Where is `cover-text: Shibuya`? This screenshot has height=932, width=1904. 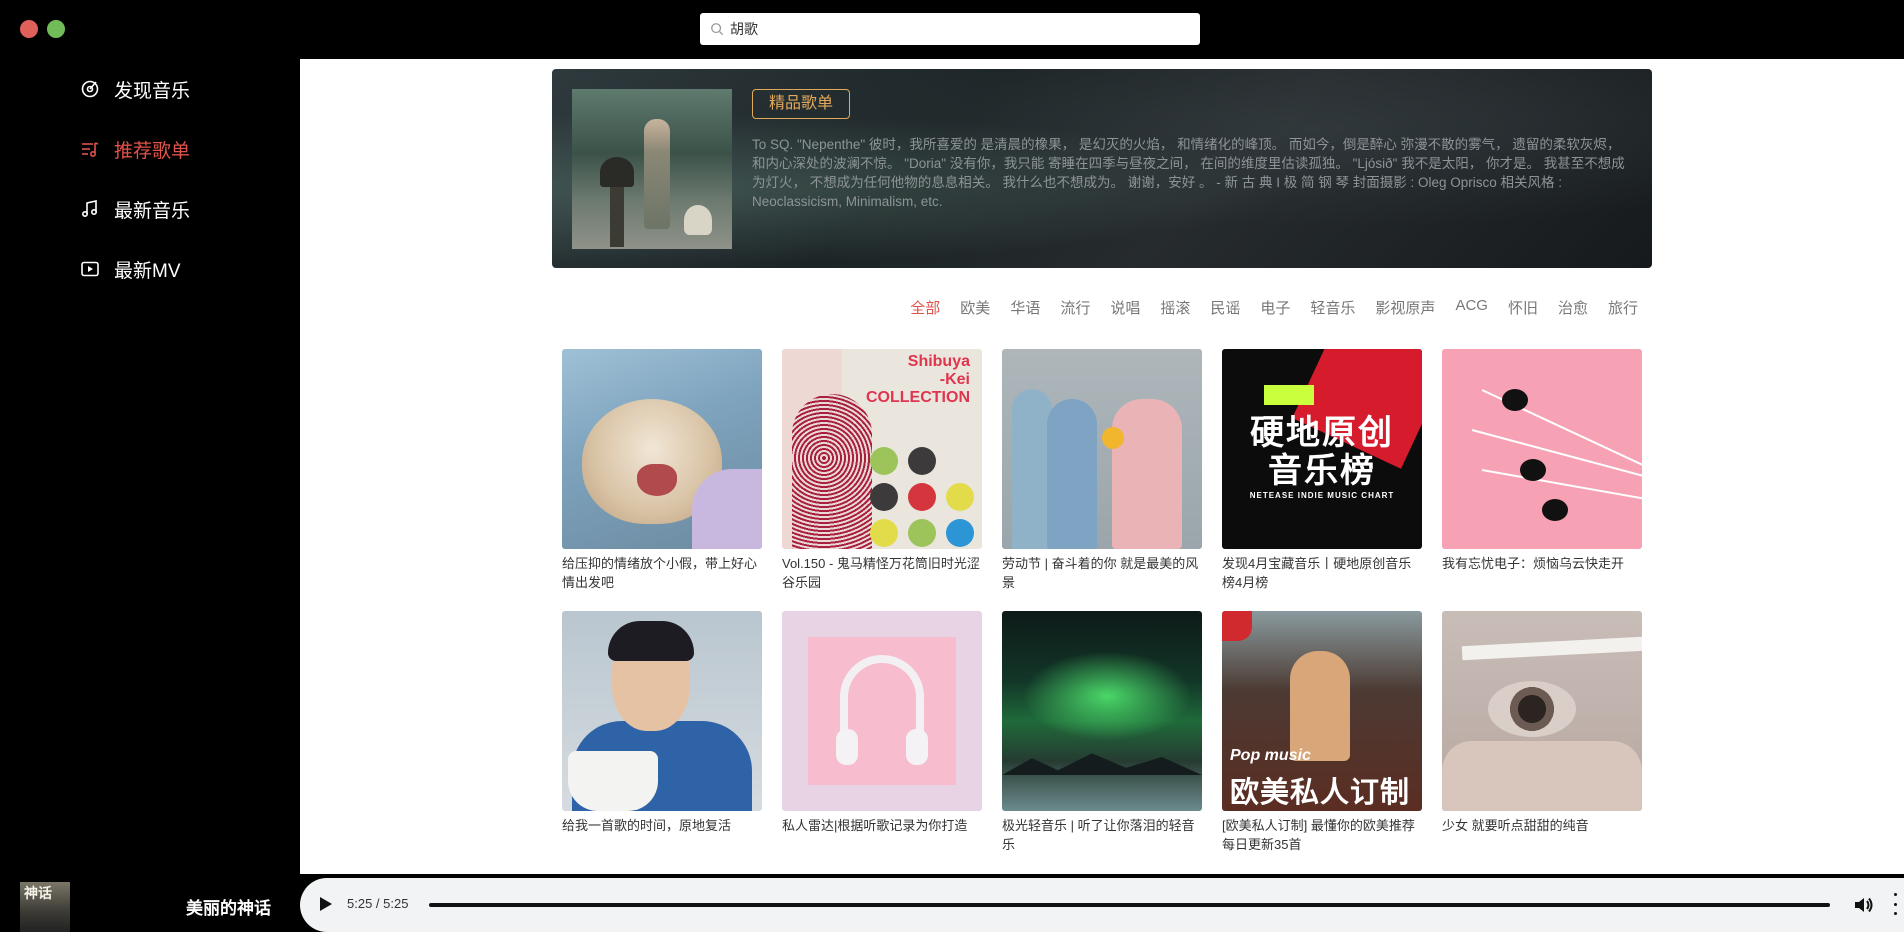 cover-text: Shibuya is located at coordinates (938, 361).